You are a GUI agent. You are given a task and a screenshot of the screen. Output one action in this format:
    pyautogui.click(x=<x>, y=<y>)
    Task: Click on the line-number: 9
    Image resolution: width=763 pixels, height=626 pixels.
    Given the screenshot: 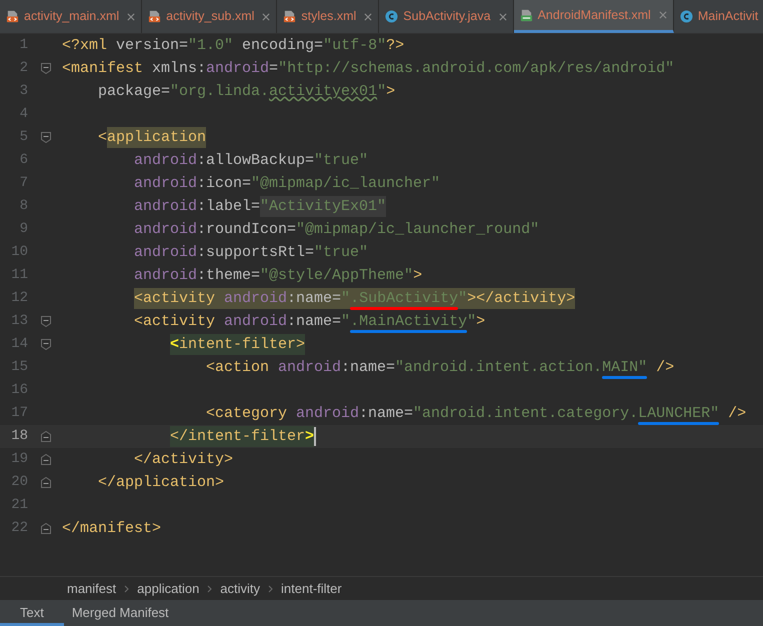 What is the action you would take?
    pyautogui.click(x=23, y=229)
    